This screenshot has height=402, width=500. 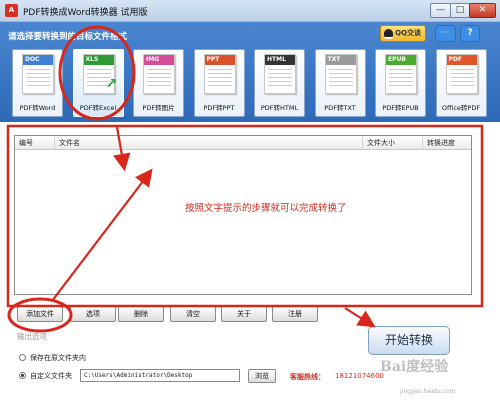 I want to click on baidu-watermark: Bai度经验, so click(x=414, y=367).